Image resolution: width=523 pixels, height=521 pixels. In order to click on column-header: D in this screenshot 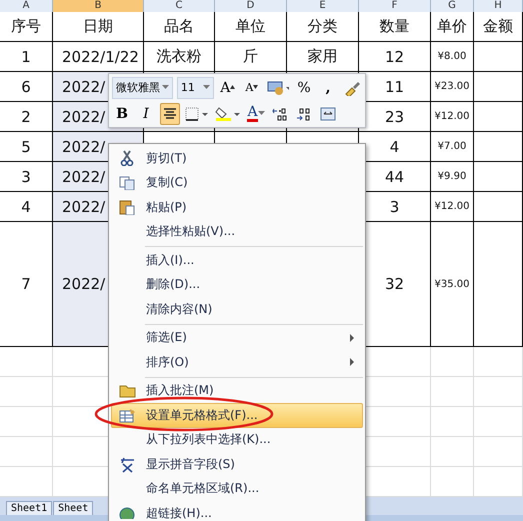, I will do `click(251, 6)`.